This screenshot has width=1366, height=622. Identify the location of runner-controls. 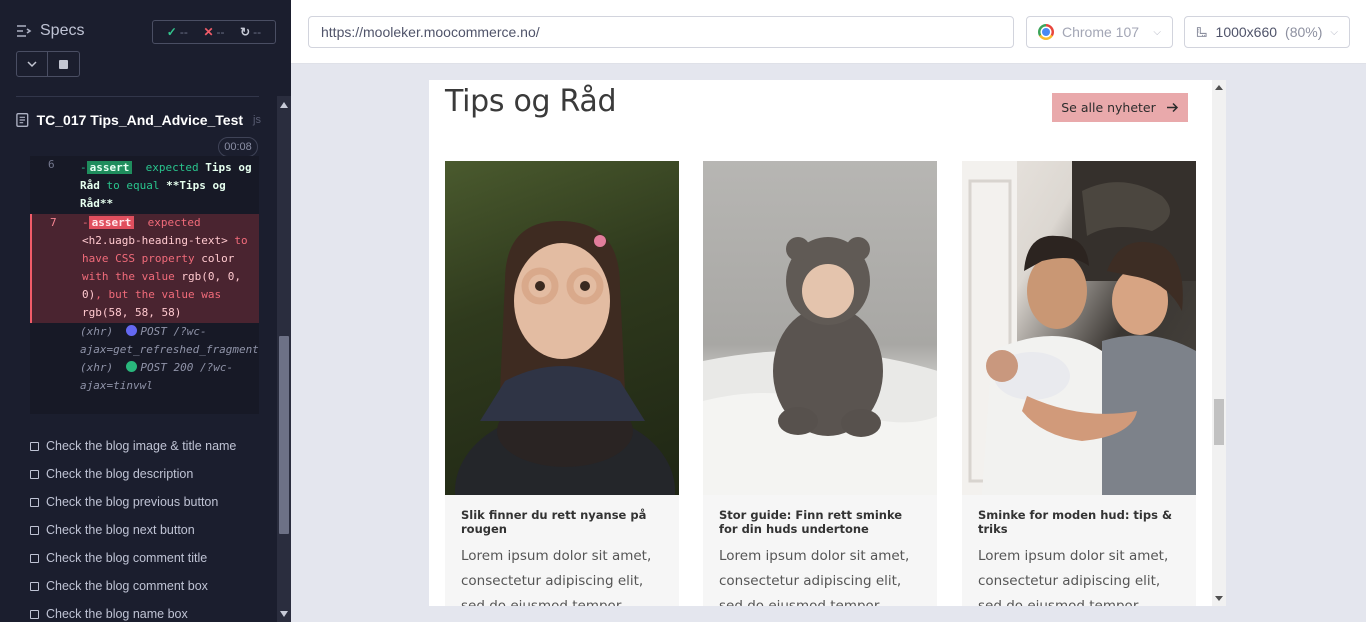
(48, 64).